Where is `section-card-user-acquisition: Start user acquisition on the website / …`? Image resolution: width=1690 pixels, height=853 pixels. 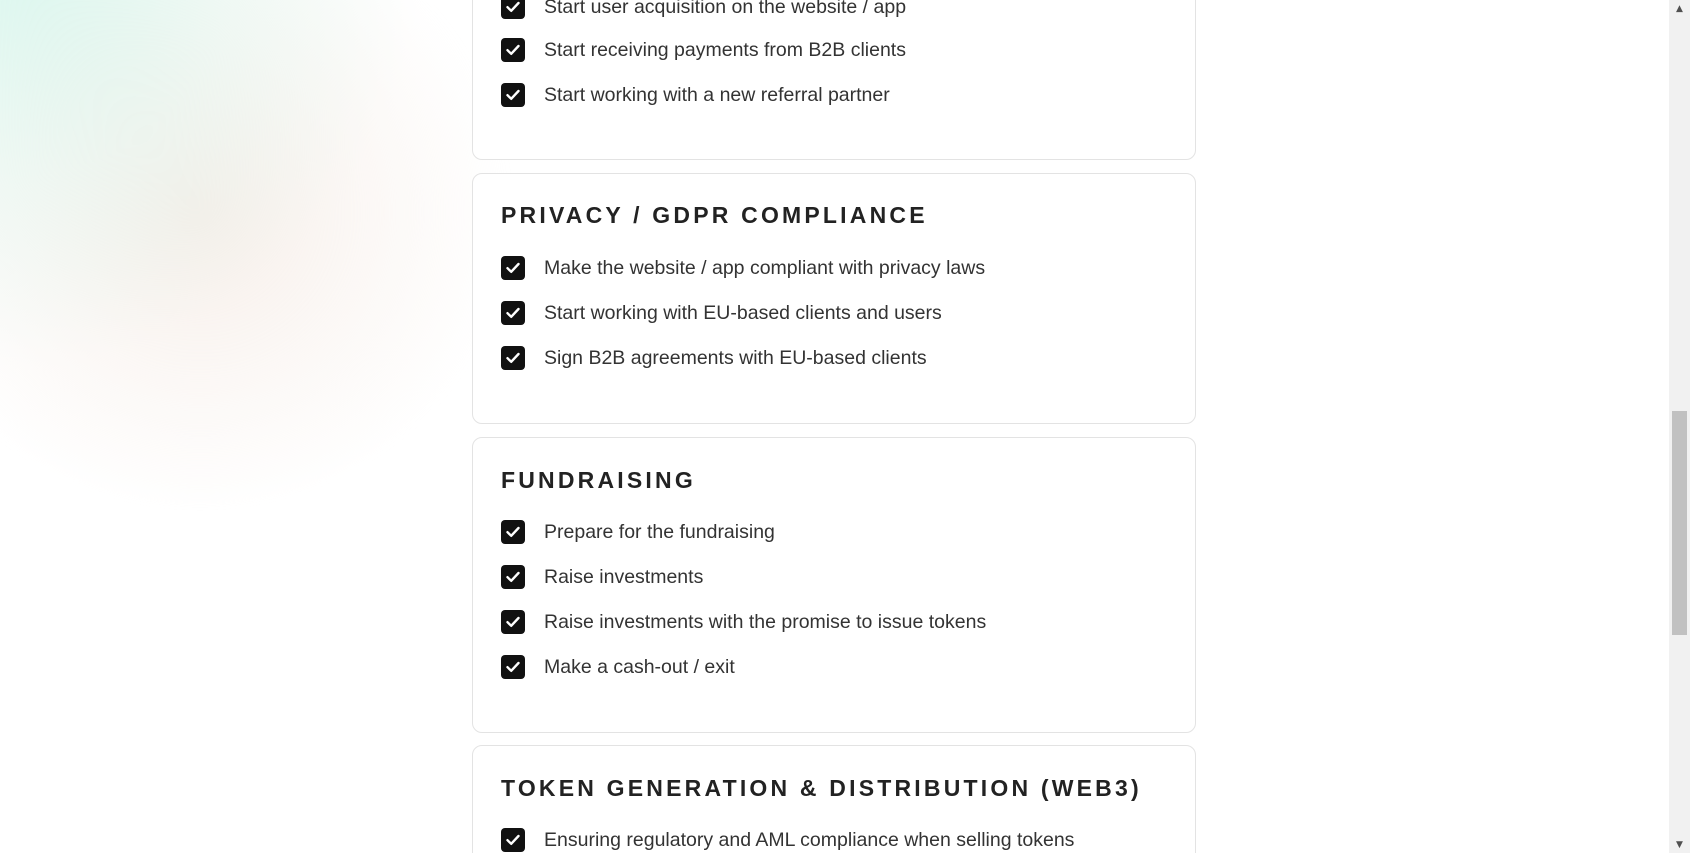
section-card-user-acquisition: Start user acquisition on the website / … is located at coordinates (834, 80).